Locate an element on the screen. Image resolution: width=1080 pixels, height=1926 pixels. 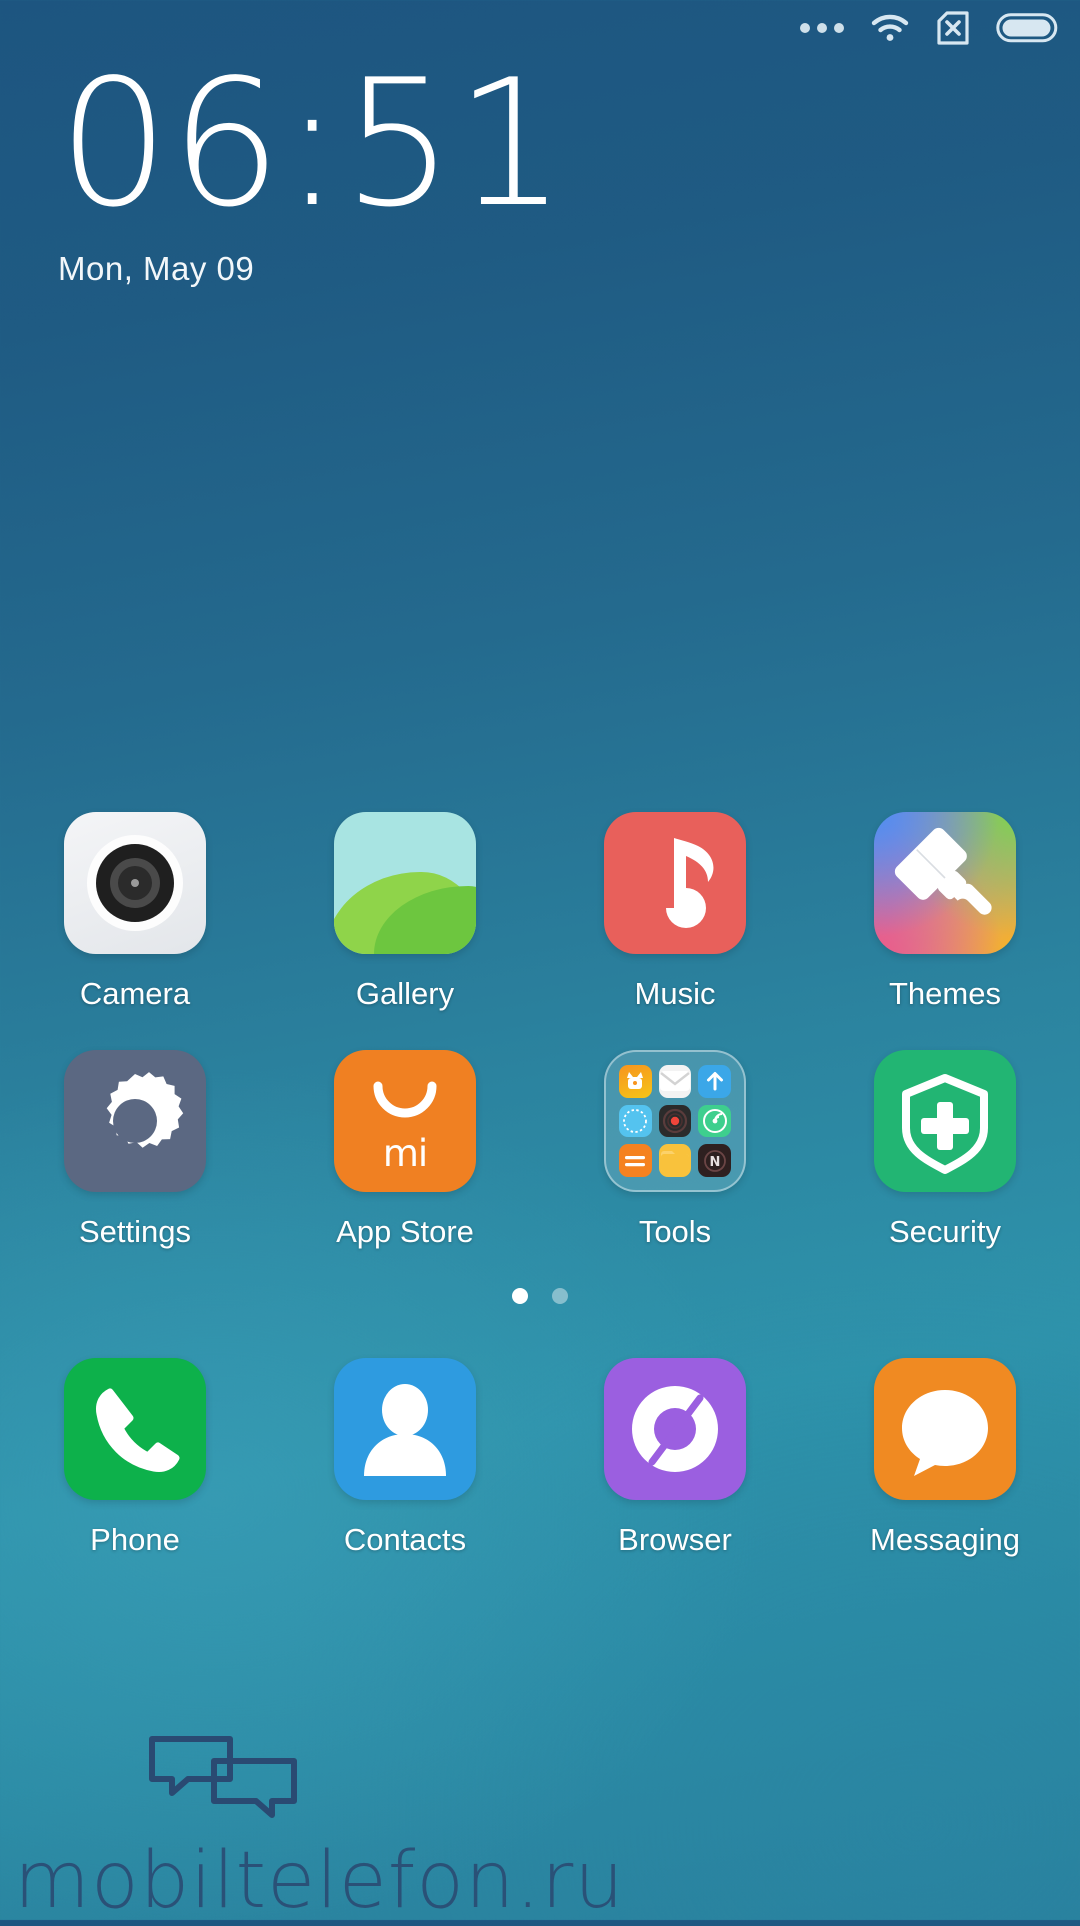
app-icon-music: Music is located at coordinates (675, 912).